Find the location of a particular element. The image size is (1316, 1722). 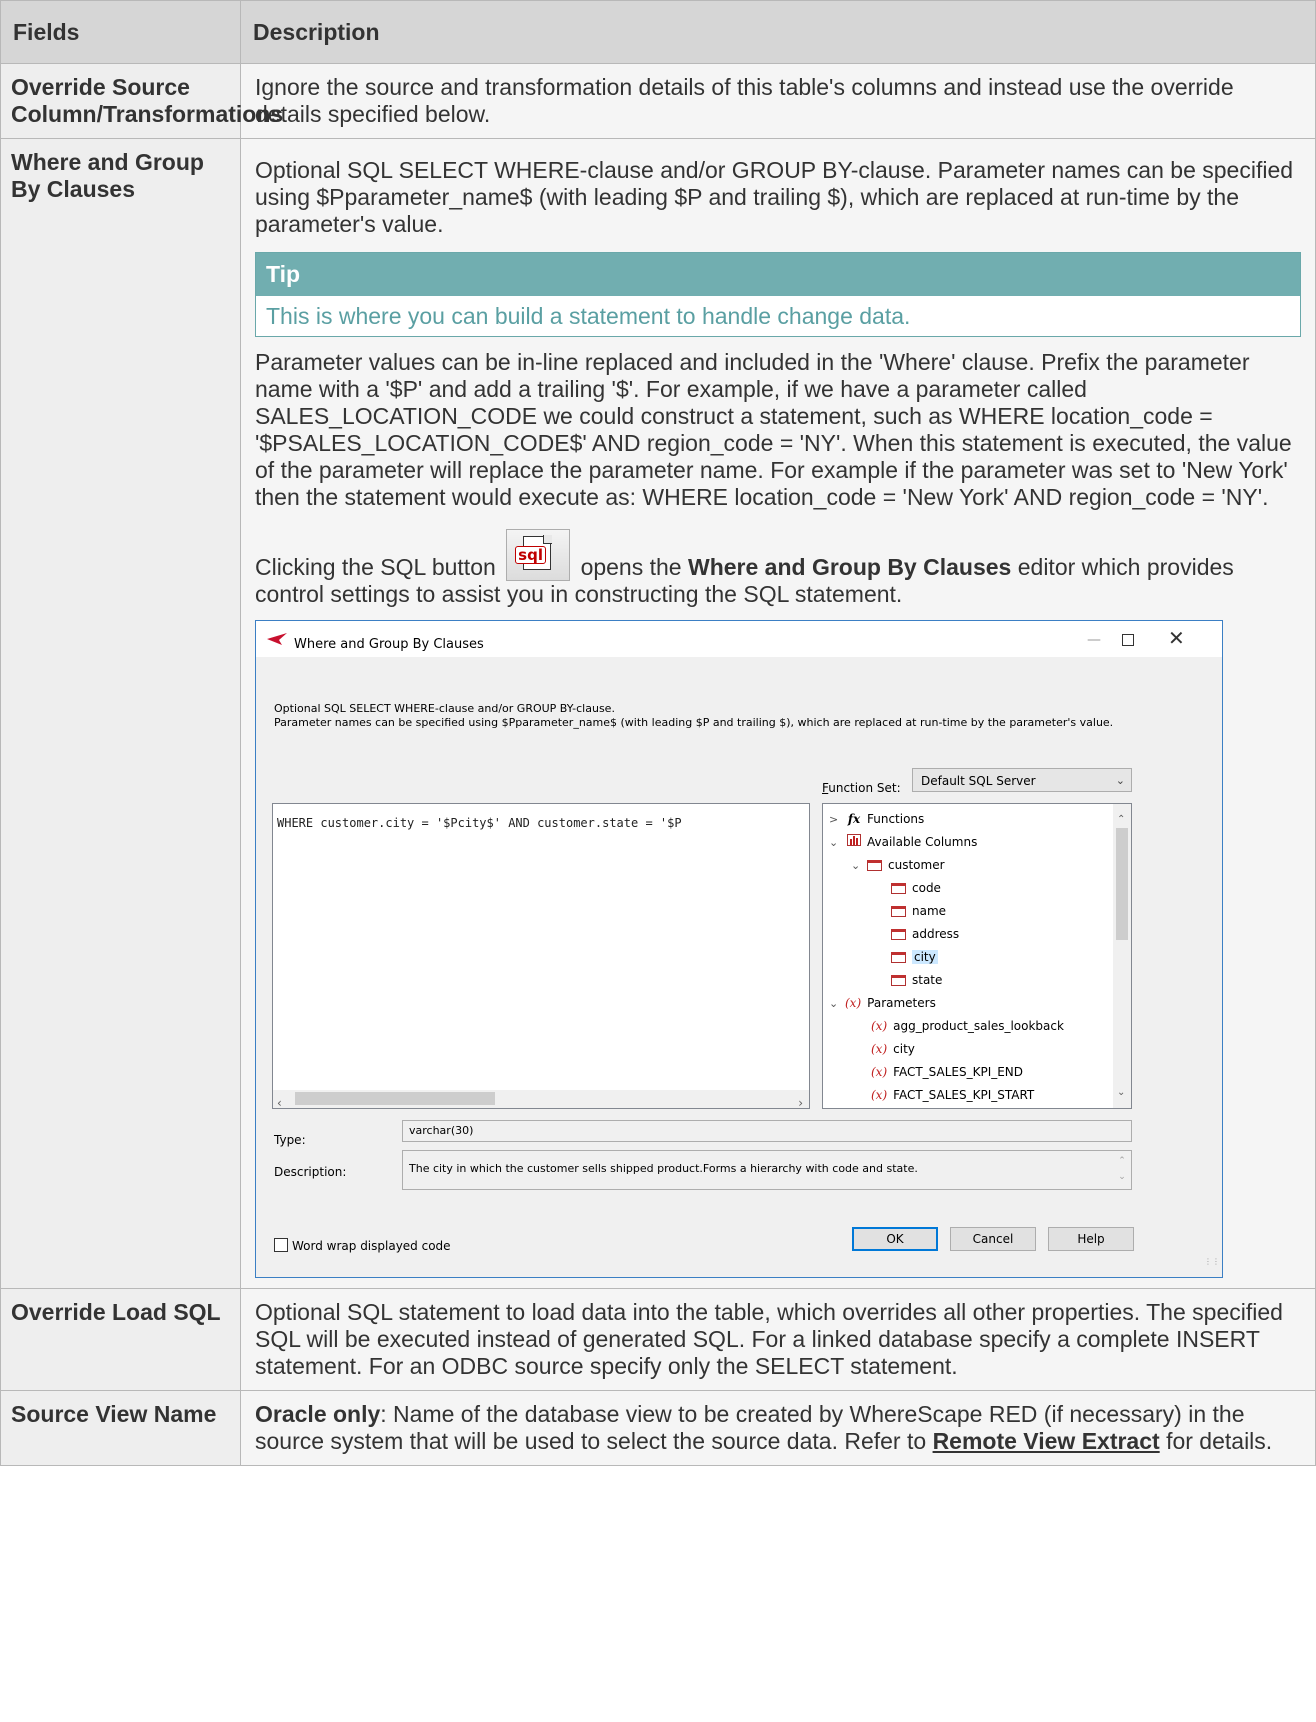

type-label: Type: is located at coordinates (290, 1140).